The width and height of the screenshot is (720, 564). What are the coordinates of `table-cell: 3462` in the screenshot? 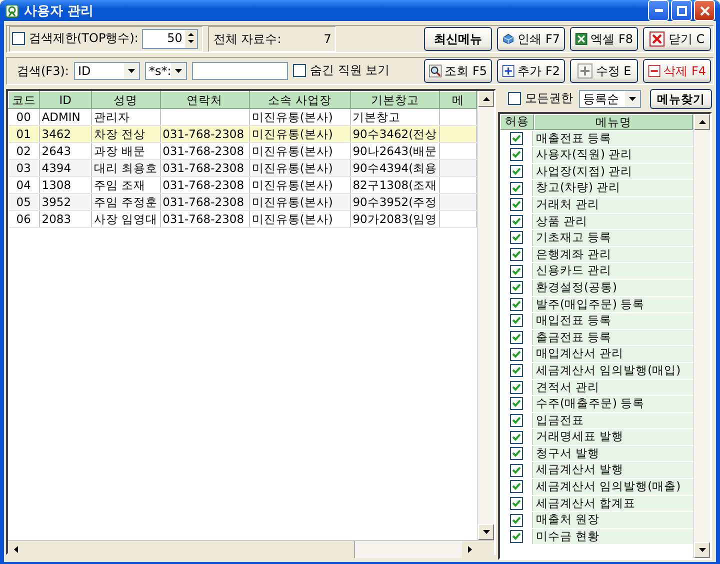 It's located at (57, 134).